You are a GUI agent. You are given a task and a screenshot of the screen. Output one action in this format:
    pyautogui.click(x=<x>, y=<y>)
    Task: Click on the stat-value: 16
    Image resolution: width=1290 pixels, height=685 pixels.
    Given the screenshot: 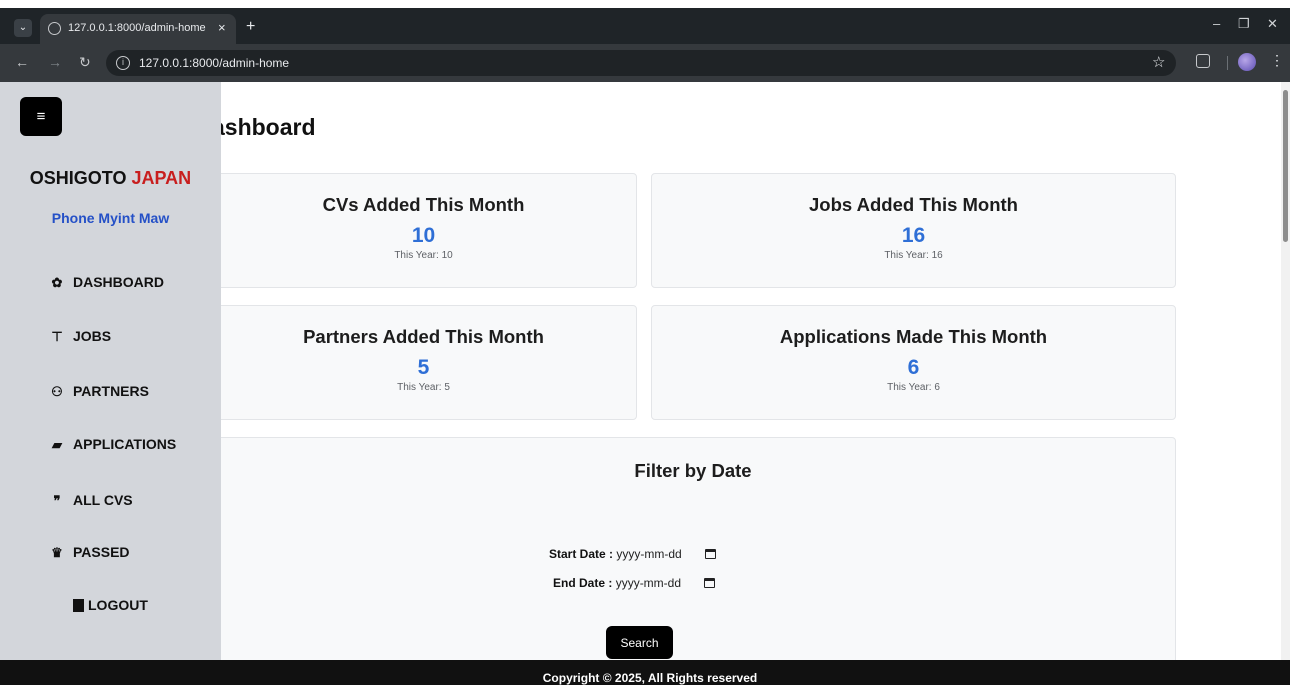 What is the action you would take?
    pyautogui.click(x=913, y=235)
    